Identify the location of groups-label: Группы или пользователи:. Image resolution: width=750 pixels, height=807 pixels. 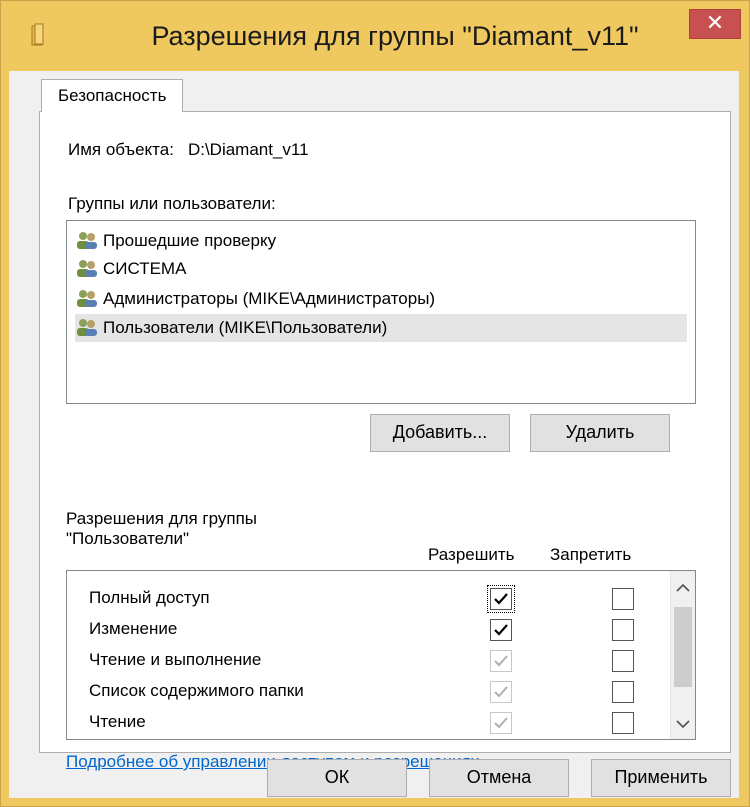
(172, 203).